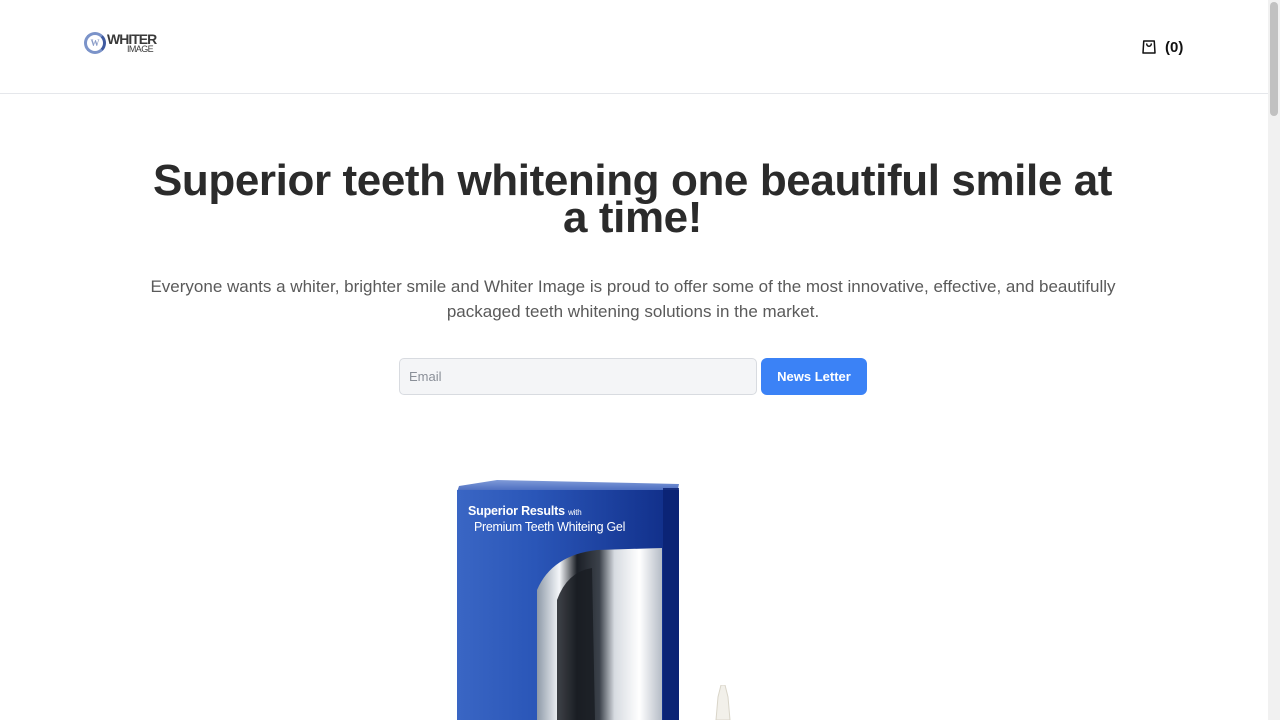 This screenshot has height=720, width=1280. I want to click on newsletter-form: News Letter, so click(633, 376).